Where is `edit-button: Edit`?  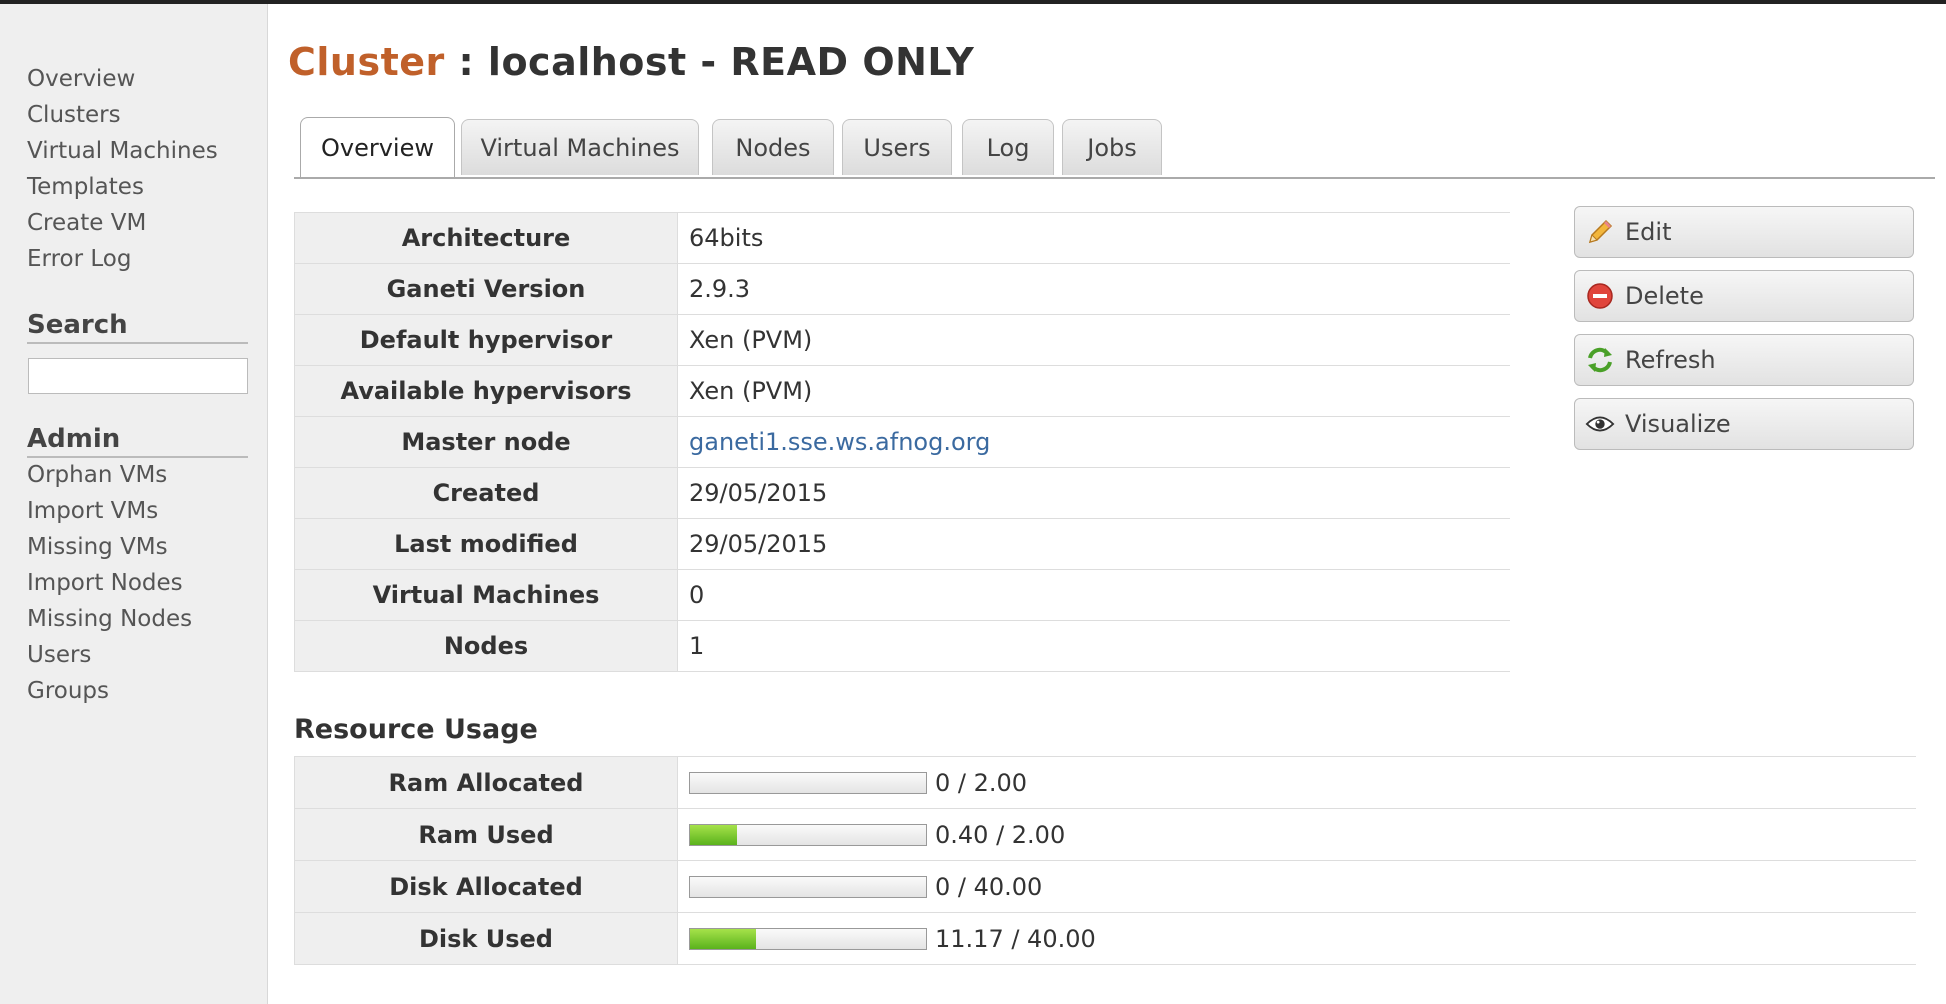 edit-button: Edit is located at coordinates (1744, 232).